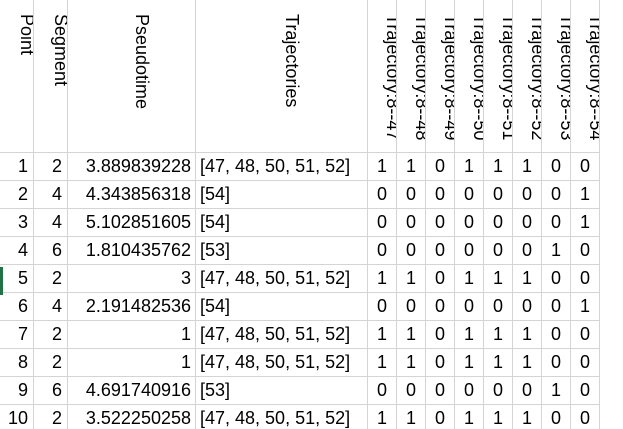 The height and width of the screenshot is (429, 623). Describe the element at coordinates (585, 76) in the screenshot. I see `header-cell-t54: Trajectory:8--54` at that location.